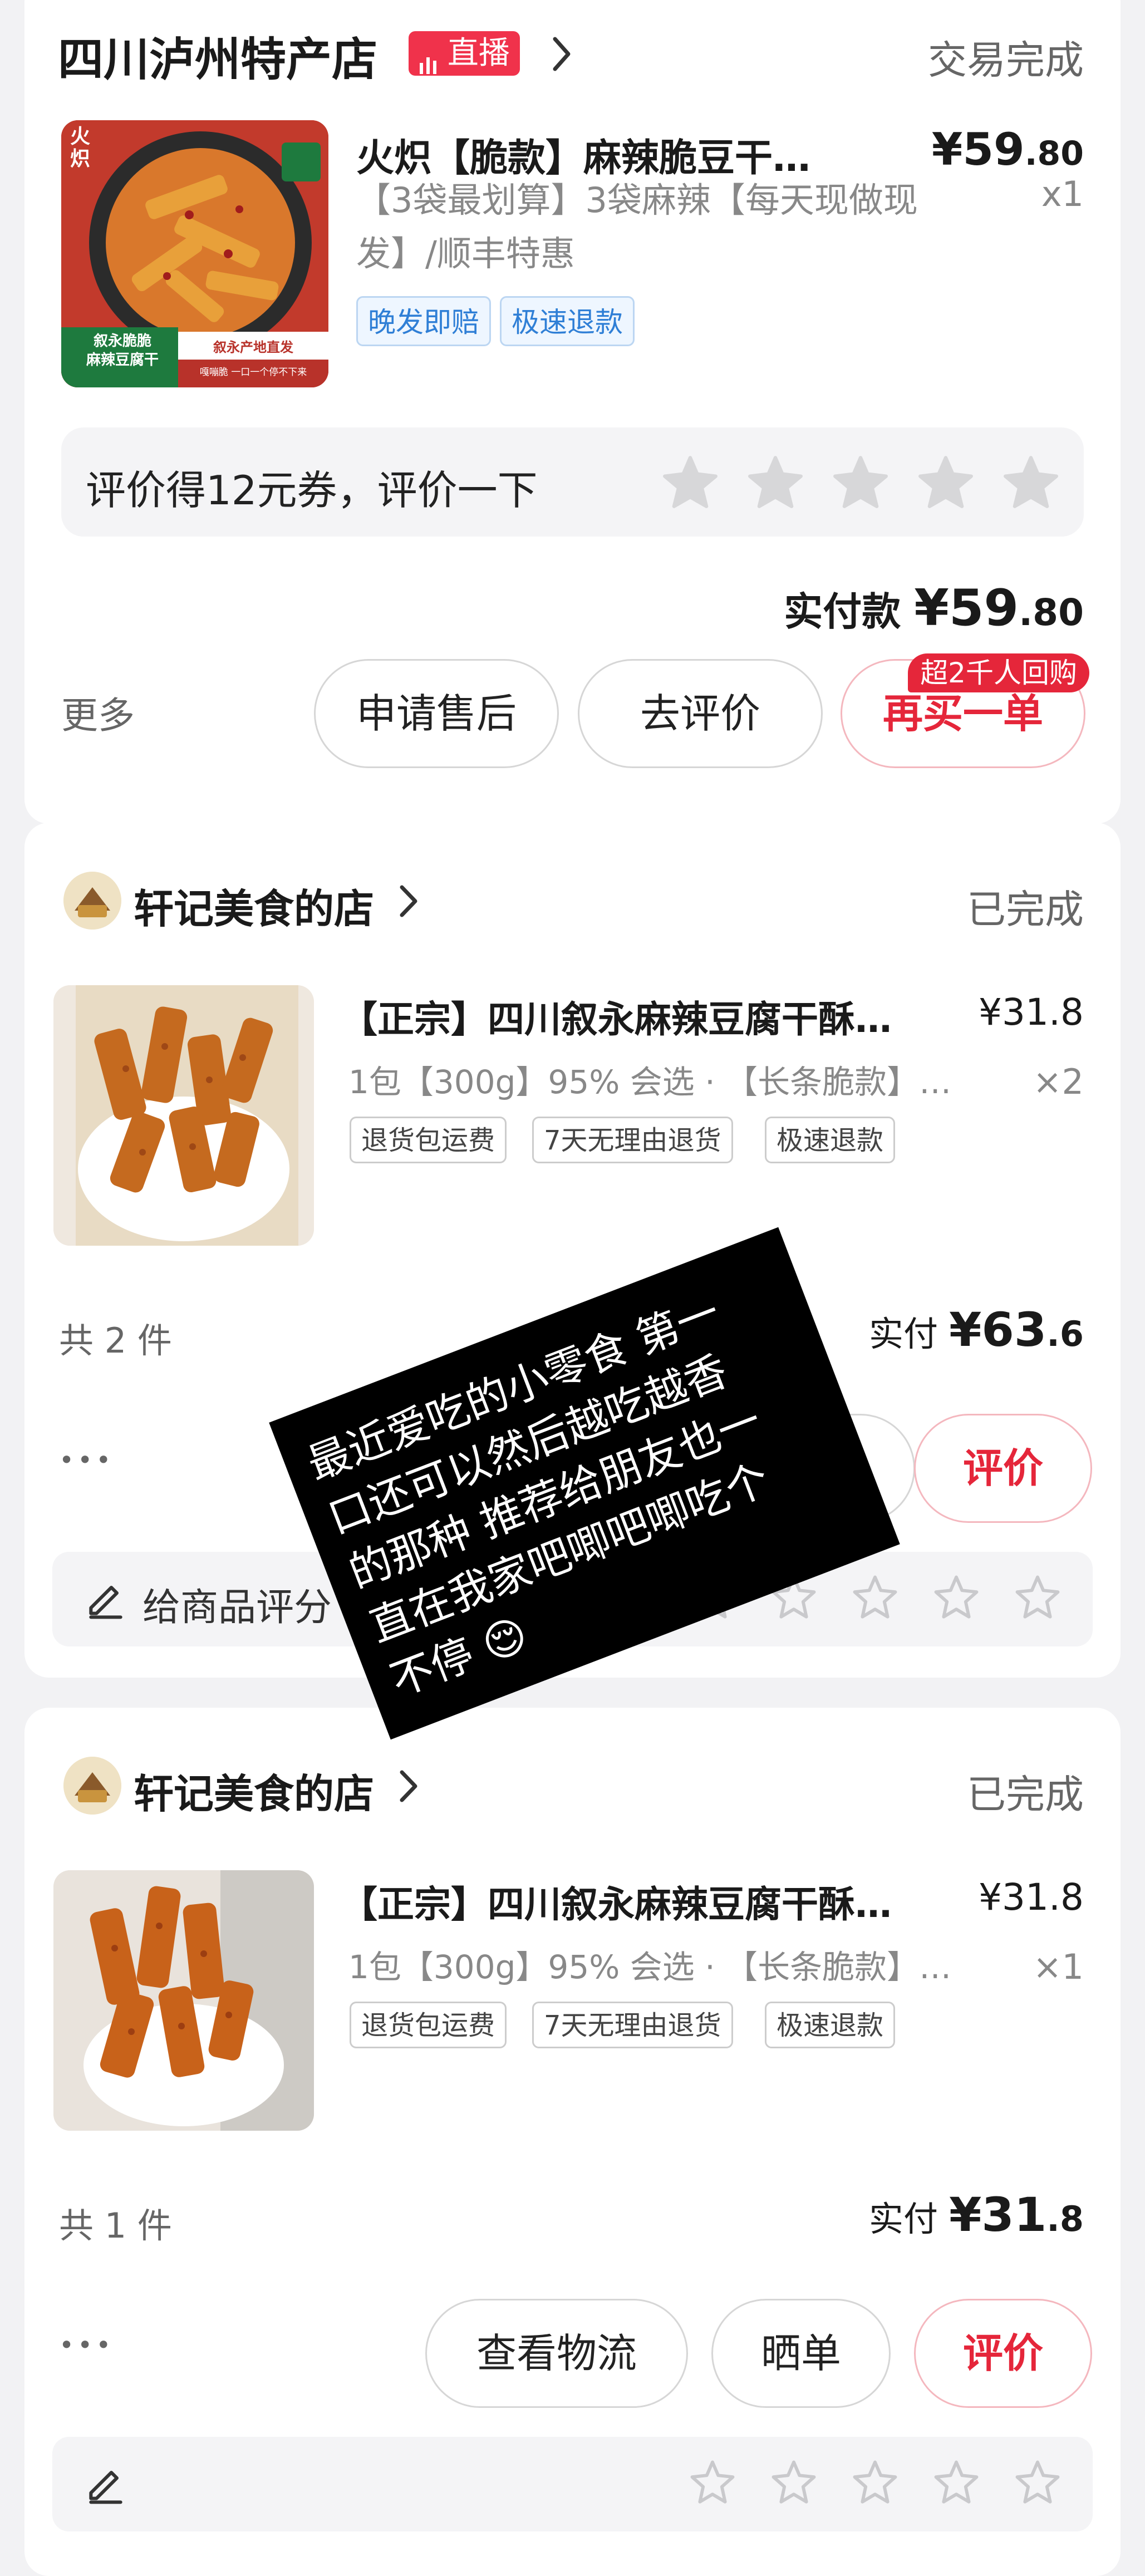 The height and width of the screenshot is (2576, 1145). Describe the element at coordinates (700, 713) in the screenshot. I see `write-review-button: 去评价` at that location.